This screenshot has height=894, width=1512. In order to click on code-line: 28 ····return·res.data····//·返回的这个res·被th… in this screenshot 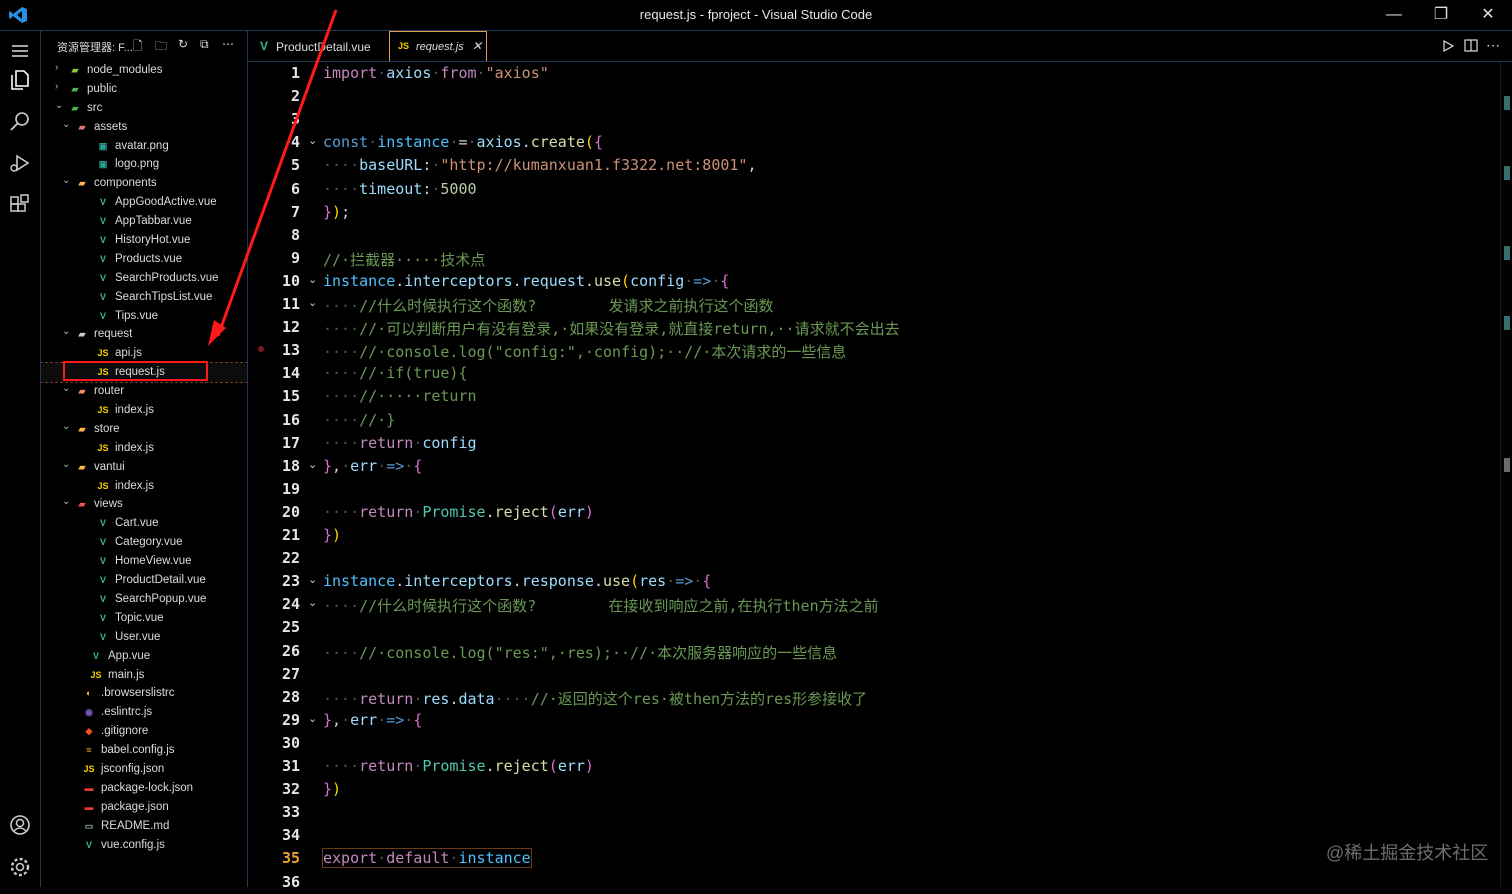, I will do `click(874, 697)`.